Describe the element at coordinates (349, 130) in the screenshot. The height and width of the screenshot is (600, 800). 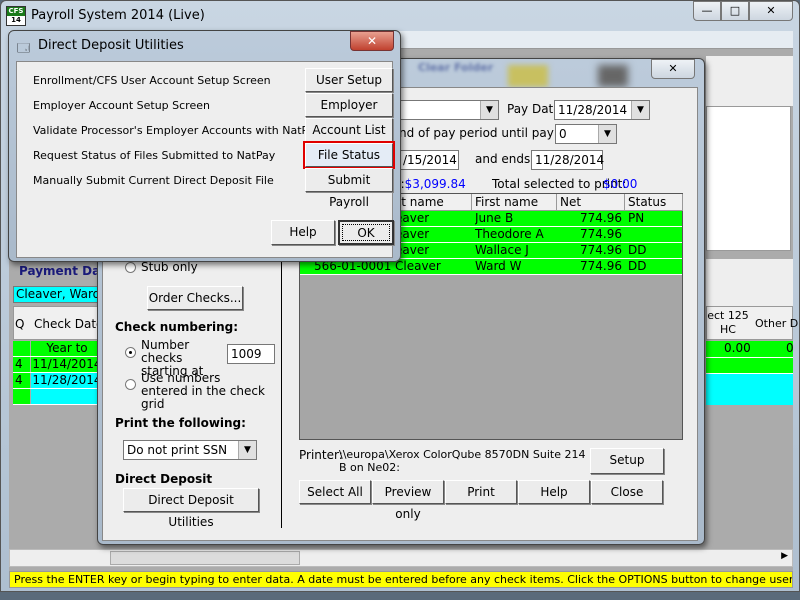
I see `dd-account-list-button: Account List` at that location.